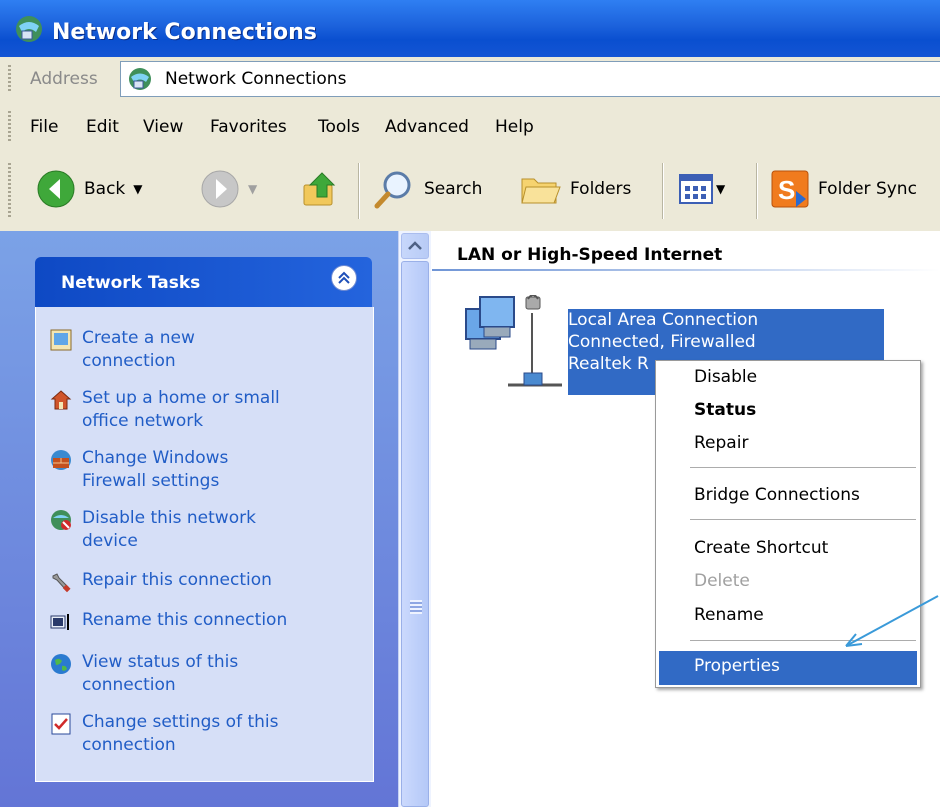 The width and height of the screenshot is (940, 807). I want to click on search-label: Search, so click(453, 189).